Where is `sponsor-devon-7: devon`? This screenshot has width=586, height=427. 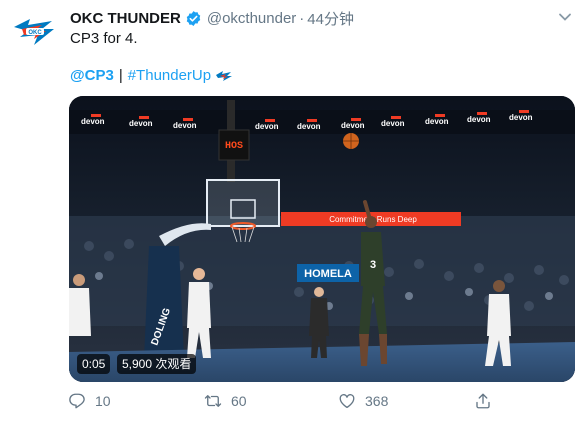
sponsor-devon-7: devon is located at coordinates (393, 123).